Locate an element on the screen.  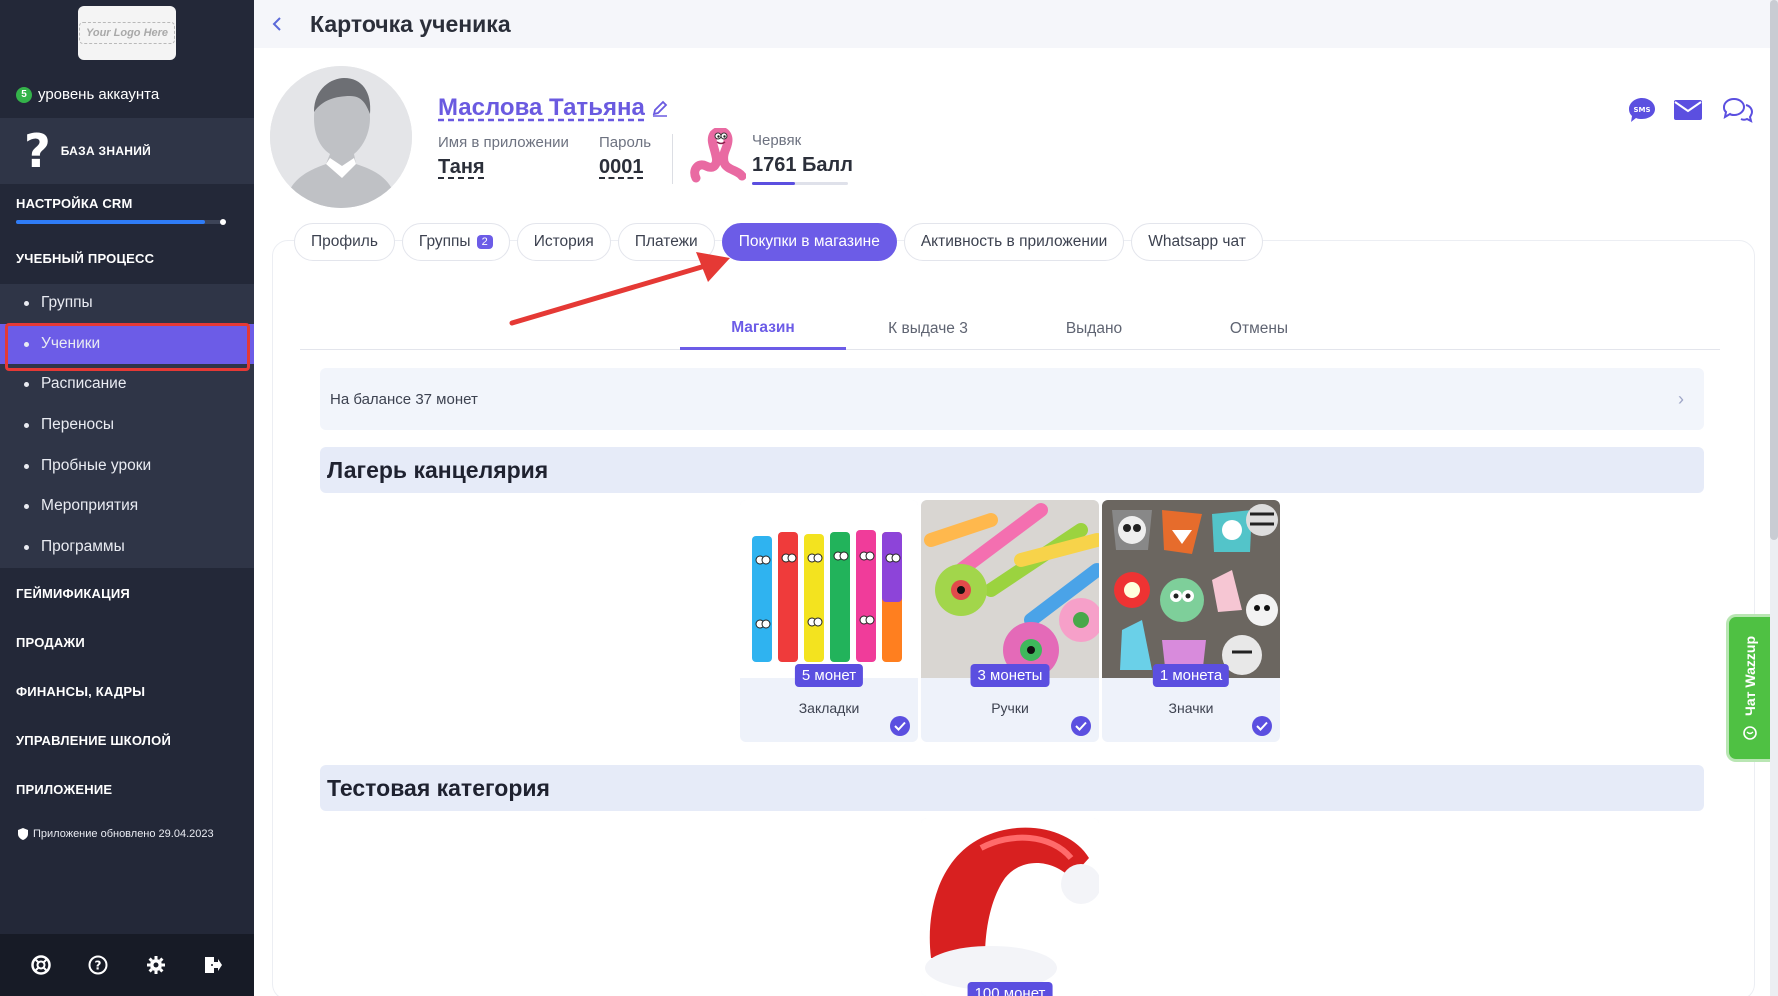
tab-shop-purchases: Покупки в магазине is located at coordinates (809, 242).